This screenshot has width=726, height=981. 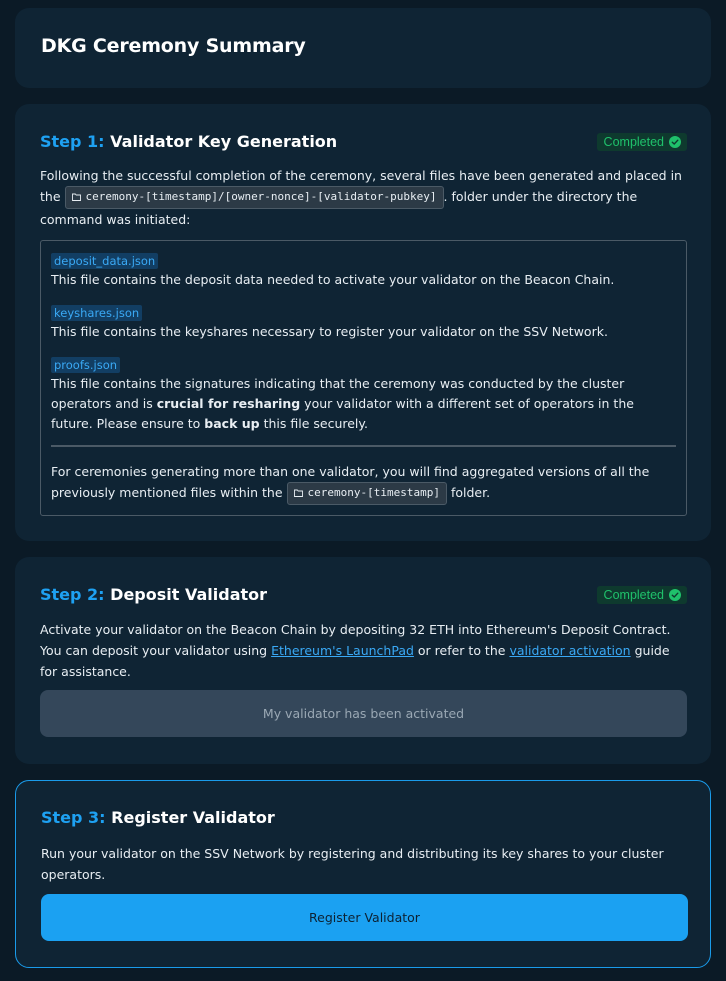 I want to click on register-validator-button: Register Validator, so click(x=364, y=917).